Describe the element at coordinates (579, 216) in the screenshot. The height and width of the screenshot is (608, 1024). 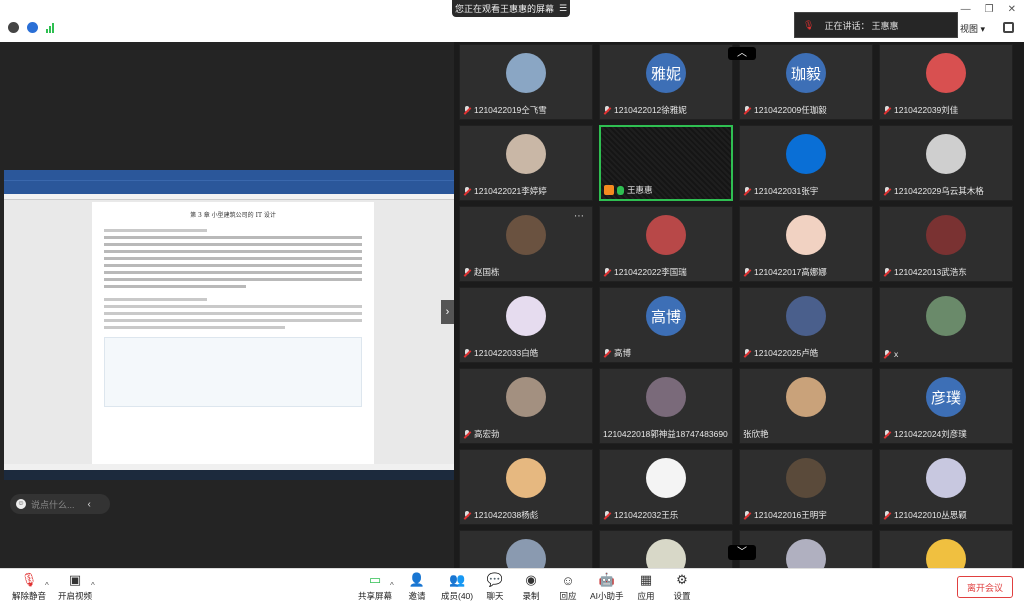
I see `more-options-icon: ⋯` at that location.